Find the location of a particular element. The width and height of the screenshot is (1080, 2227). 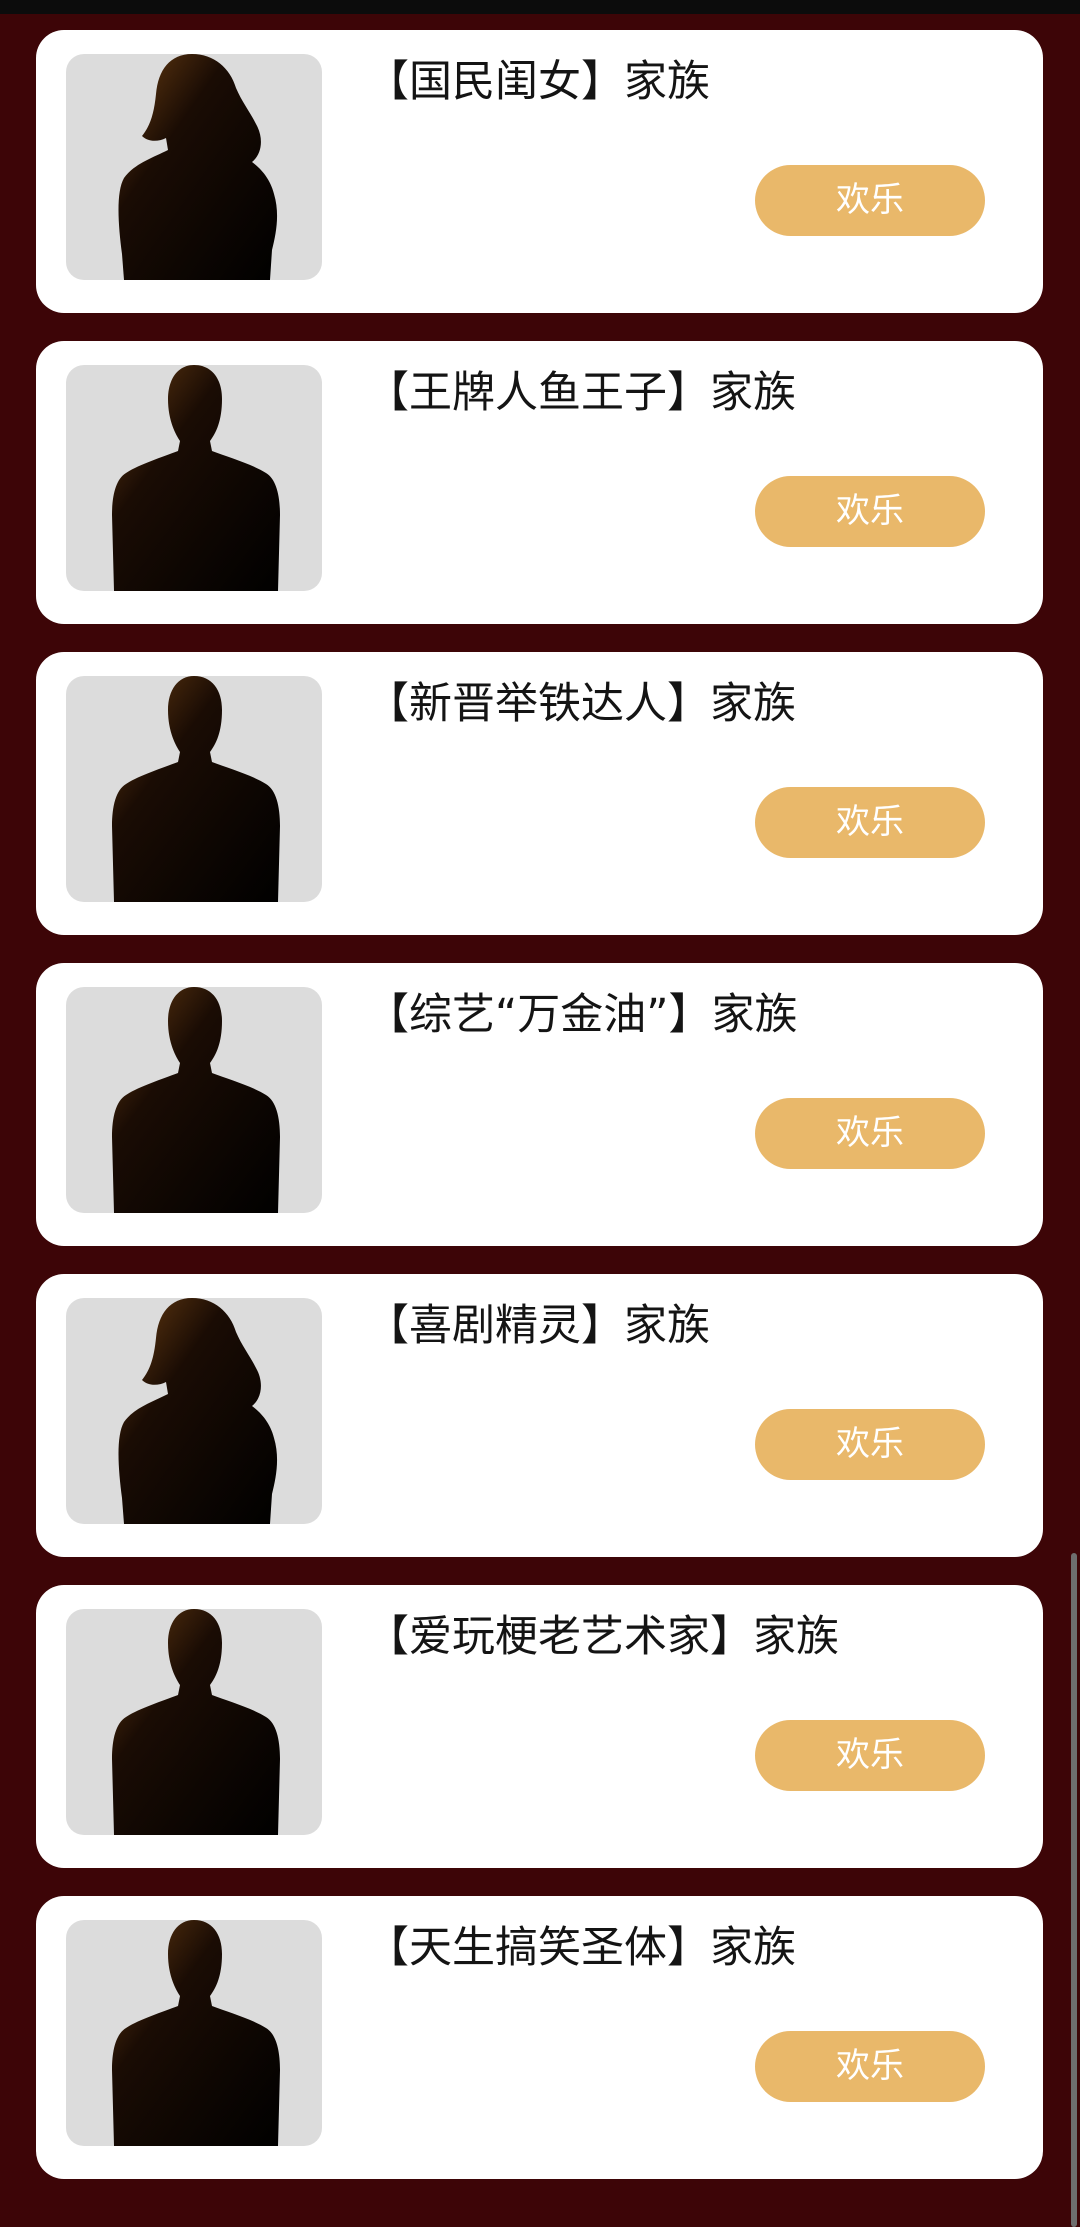

family-card: 【王牌人鱼王子】家族 欢乐 is located at coordinates (539, 482).